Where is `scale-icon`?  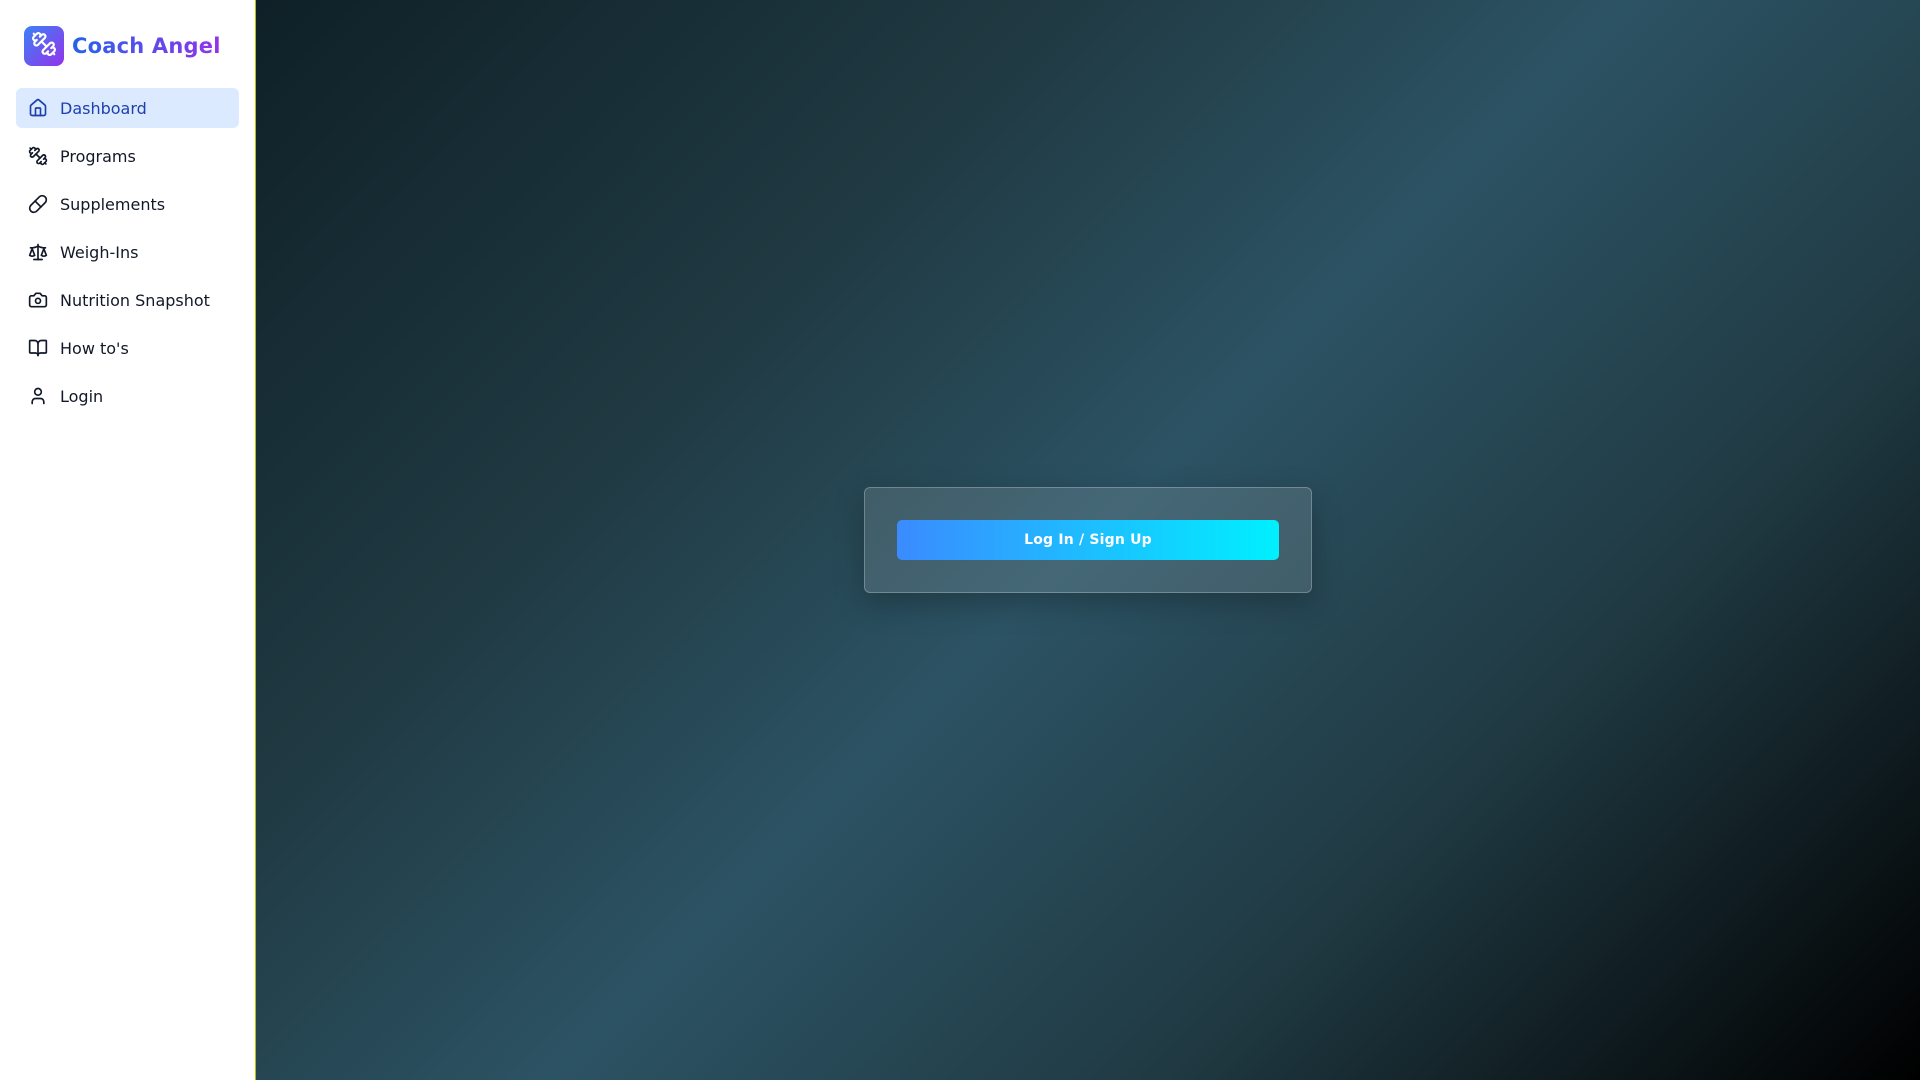
scale-icon is located at coordinates (38, 252).